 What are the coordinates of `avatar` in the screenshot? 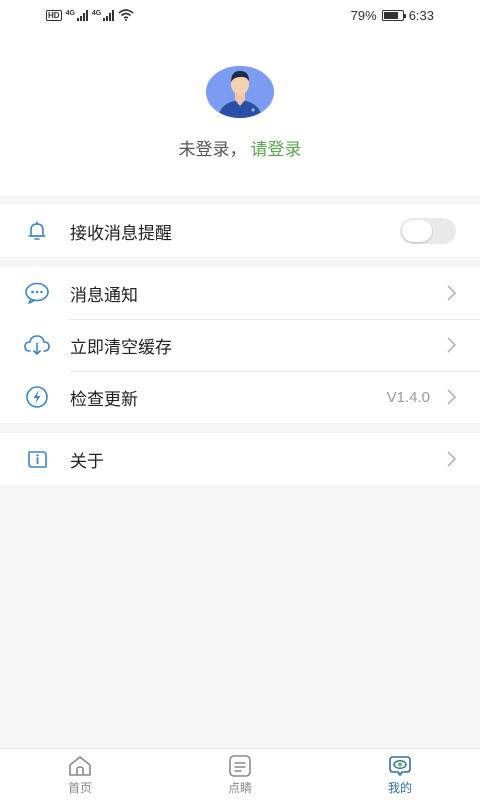 It's located at (240, 92).